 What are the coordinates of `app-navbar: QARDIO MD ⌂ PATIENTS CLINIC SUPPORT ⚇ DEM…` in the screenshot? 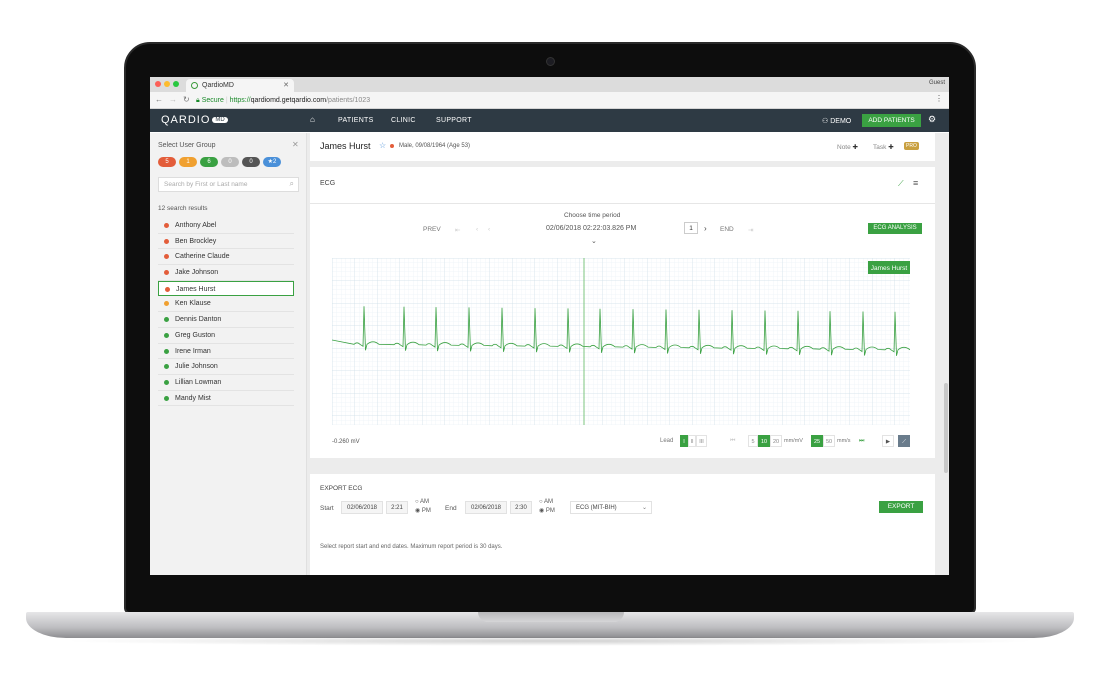 It's located at (549, 120).